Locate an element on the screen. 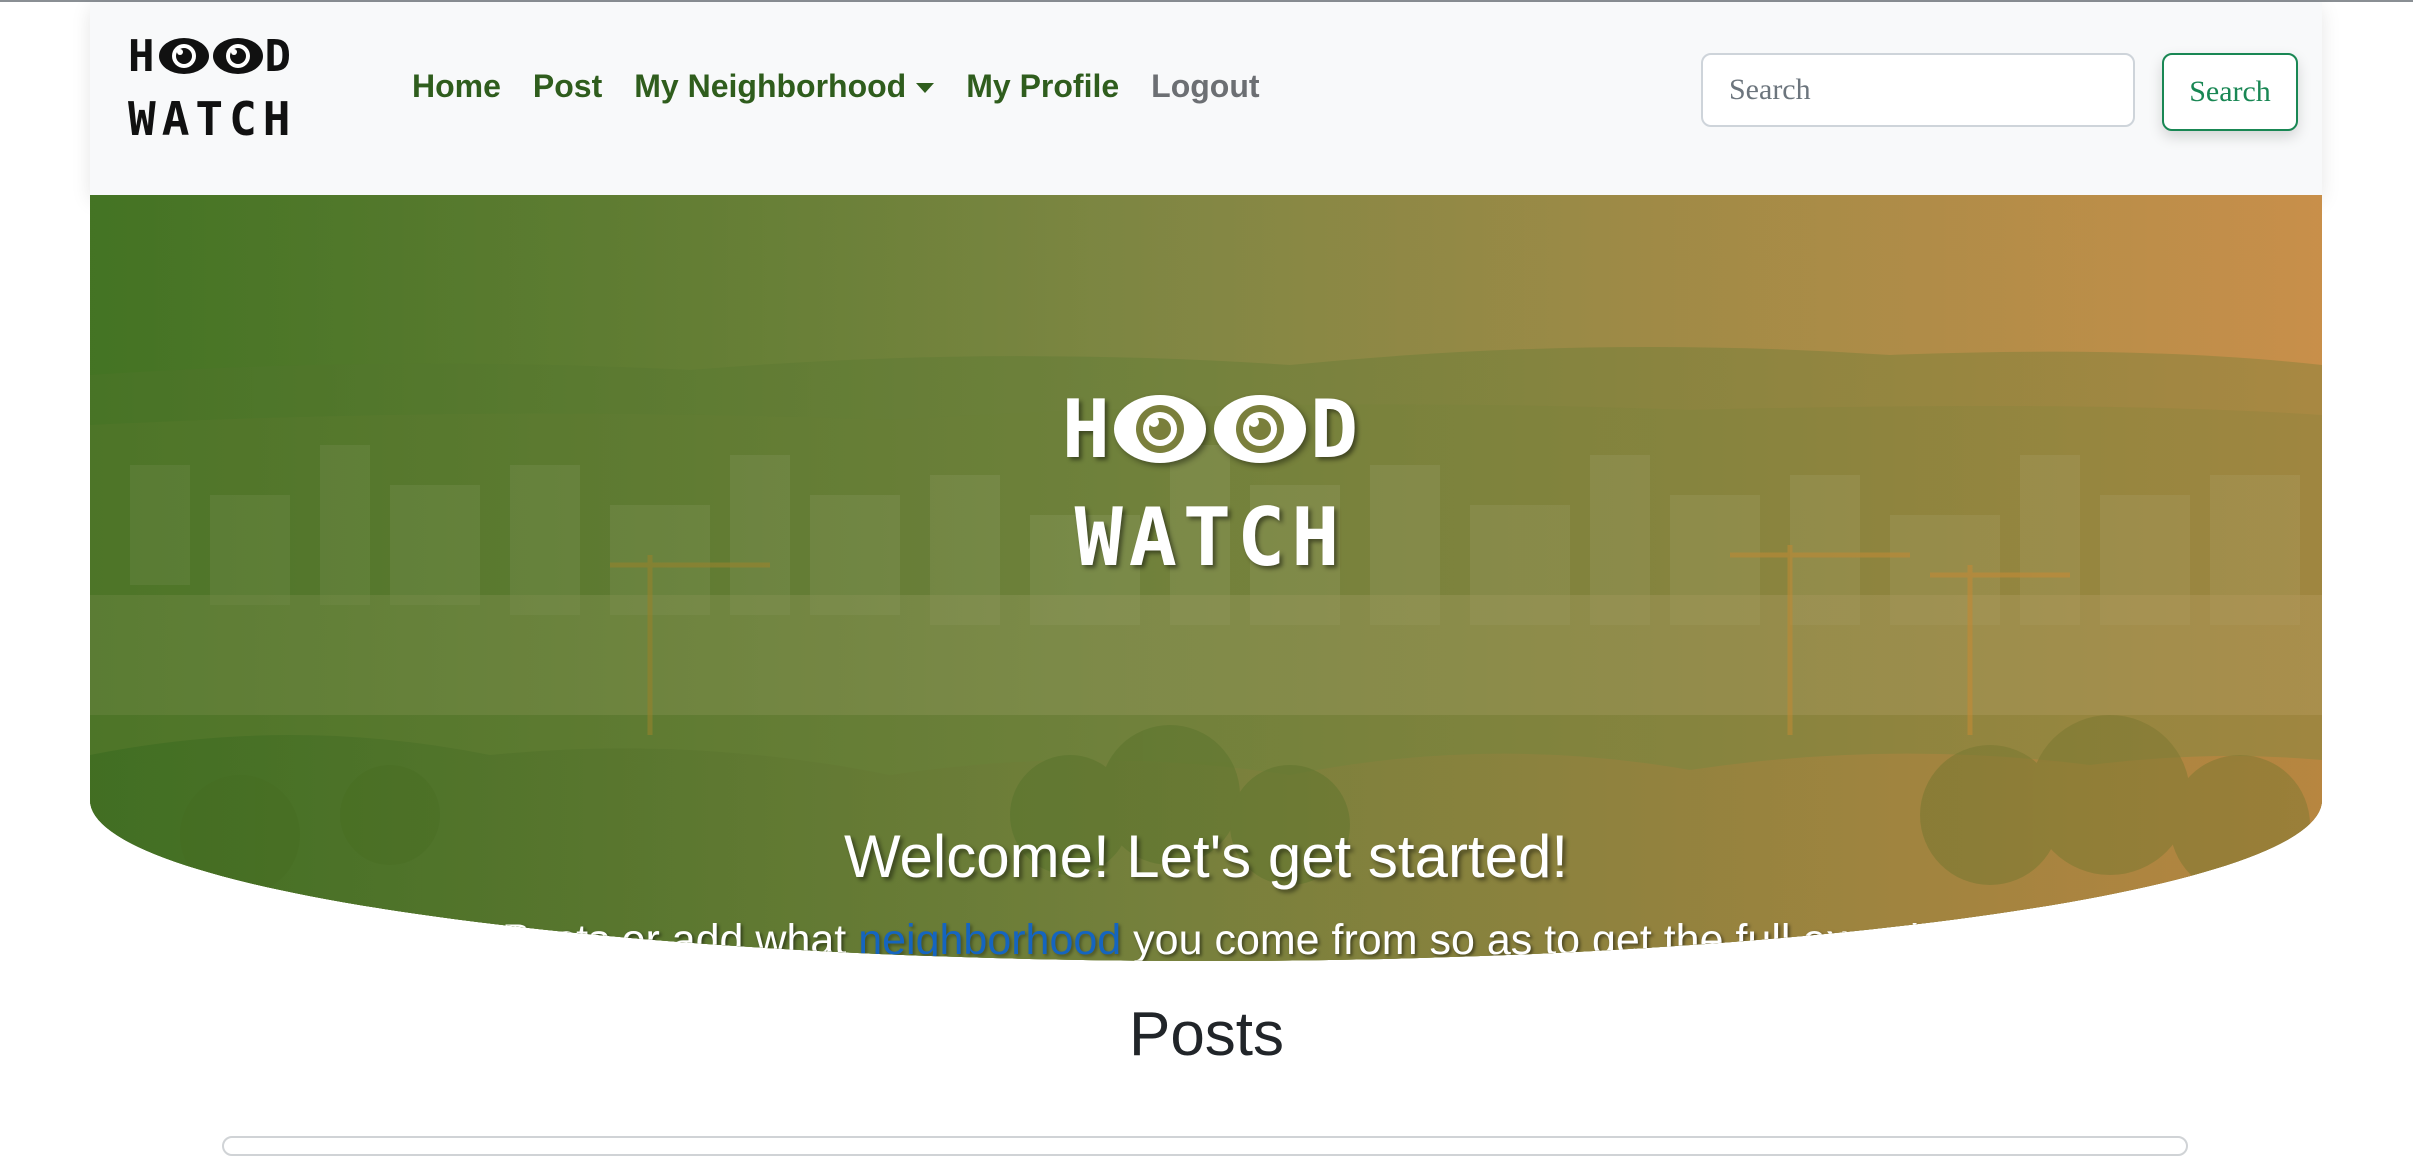 This screenshot has height=1156, width=2413. brand-letter-d: D is located at coordinates (278, 56).